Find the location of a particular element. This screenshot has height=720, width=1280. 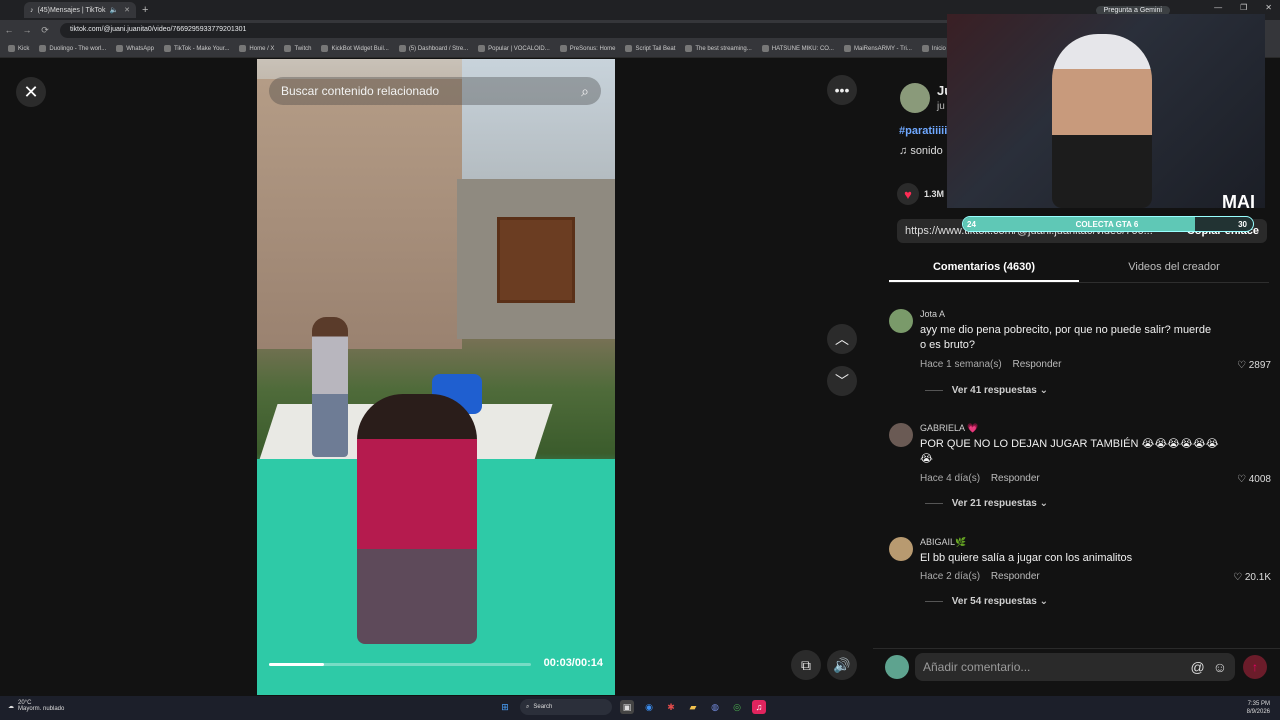

comment-like: ♡ 20.1K is located at coordinates (1252, 577).